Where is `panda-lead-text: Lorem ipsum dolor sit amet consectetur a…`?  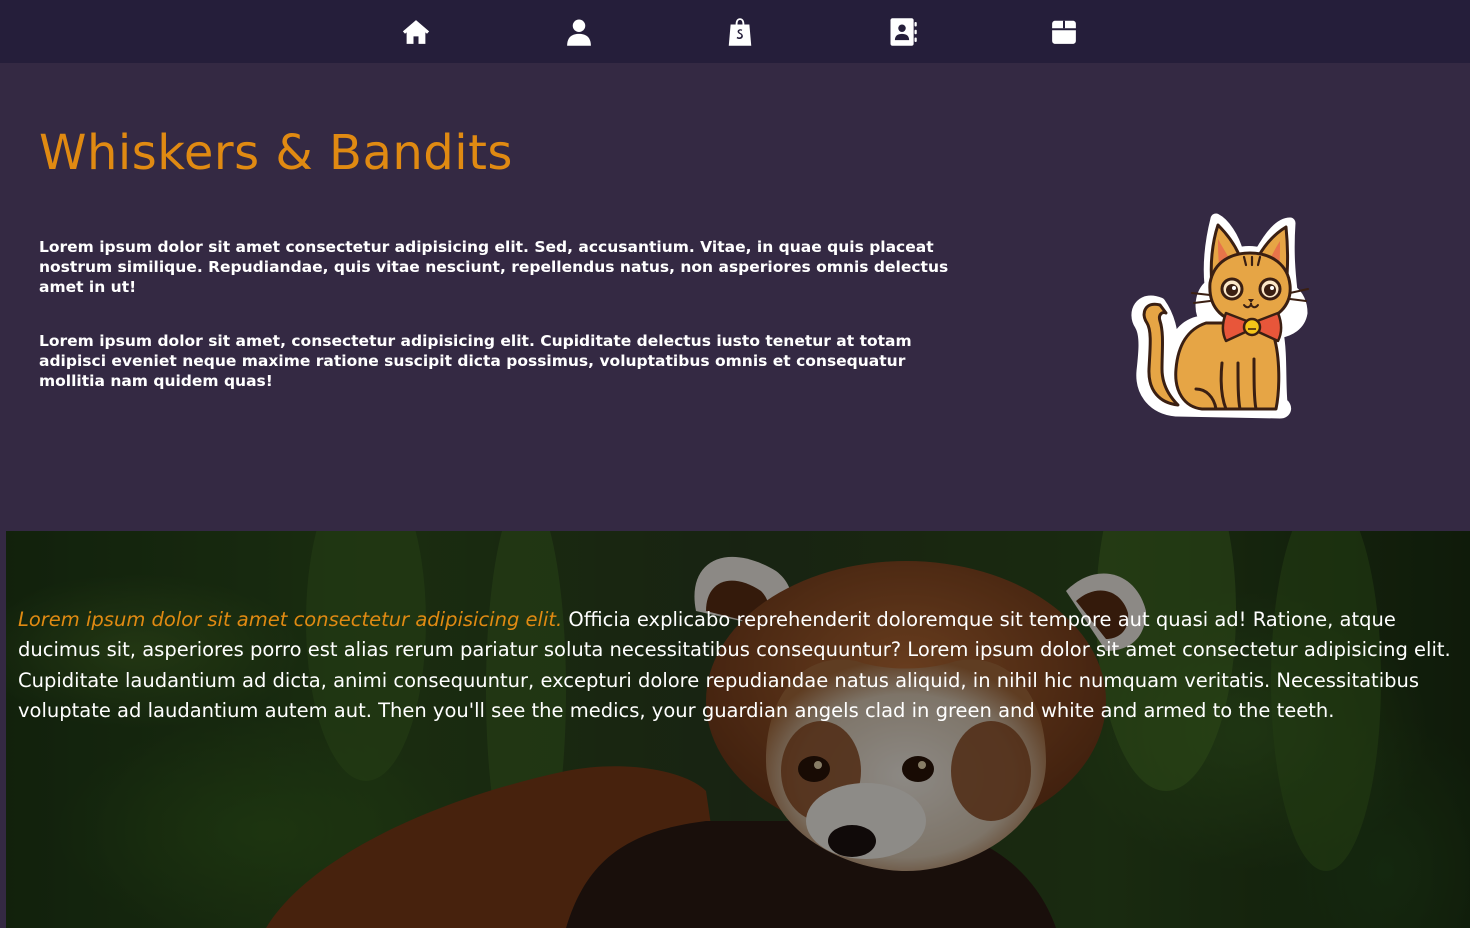 panda-lead-text: Lorem ipsum dolor sit amet consectetur a… is located at coordinates (290, 619).